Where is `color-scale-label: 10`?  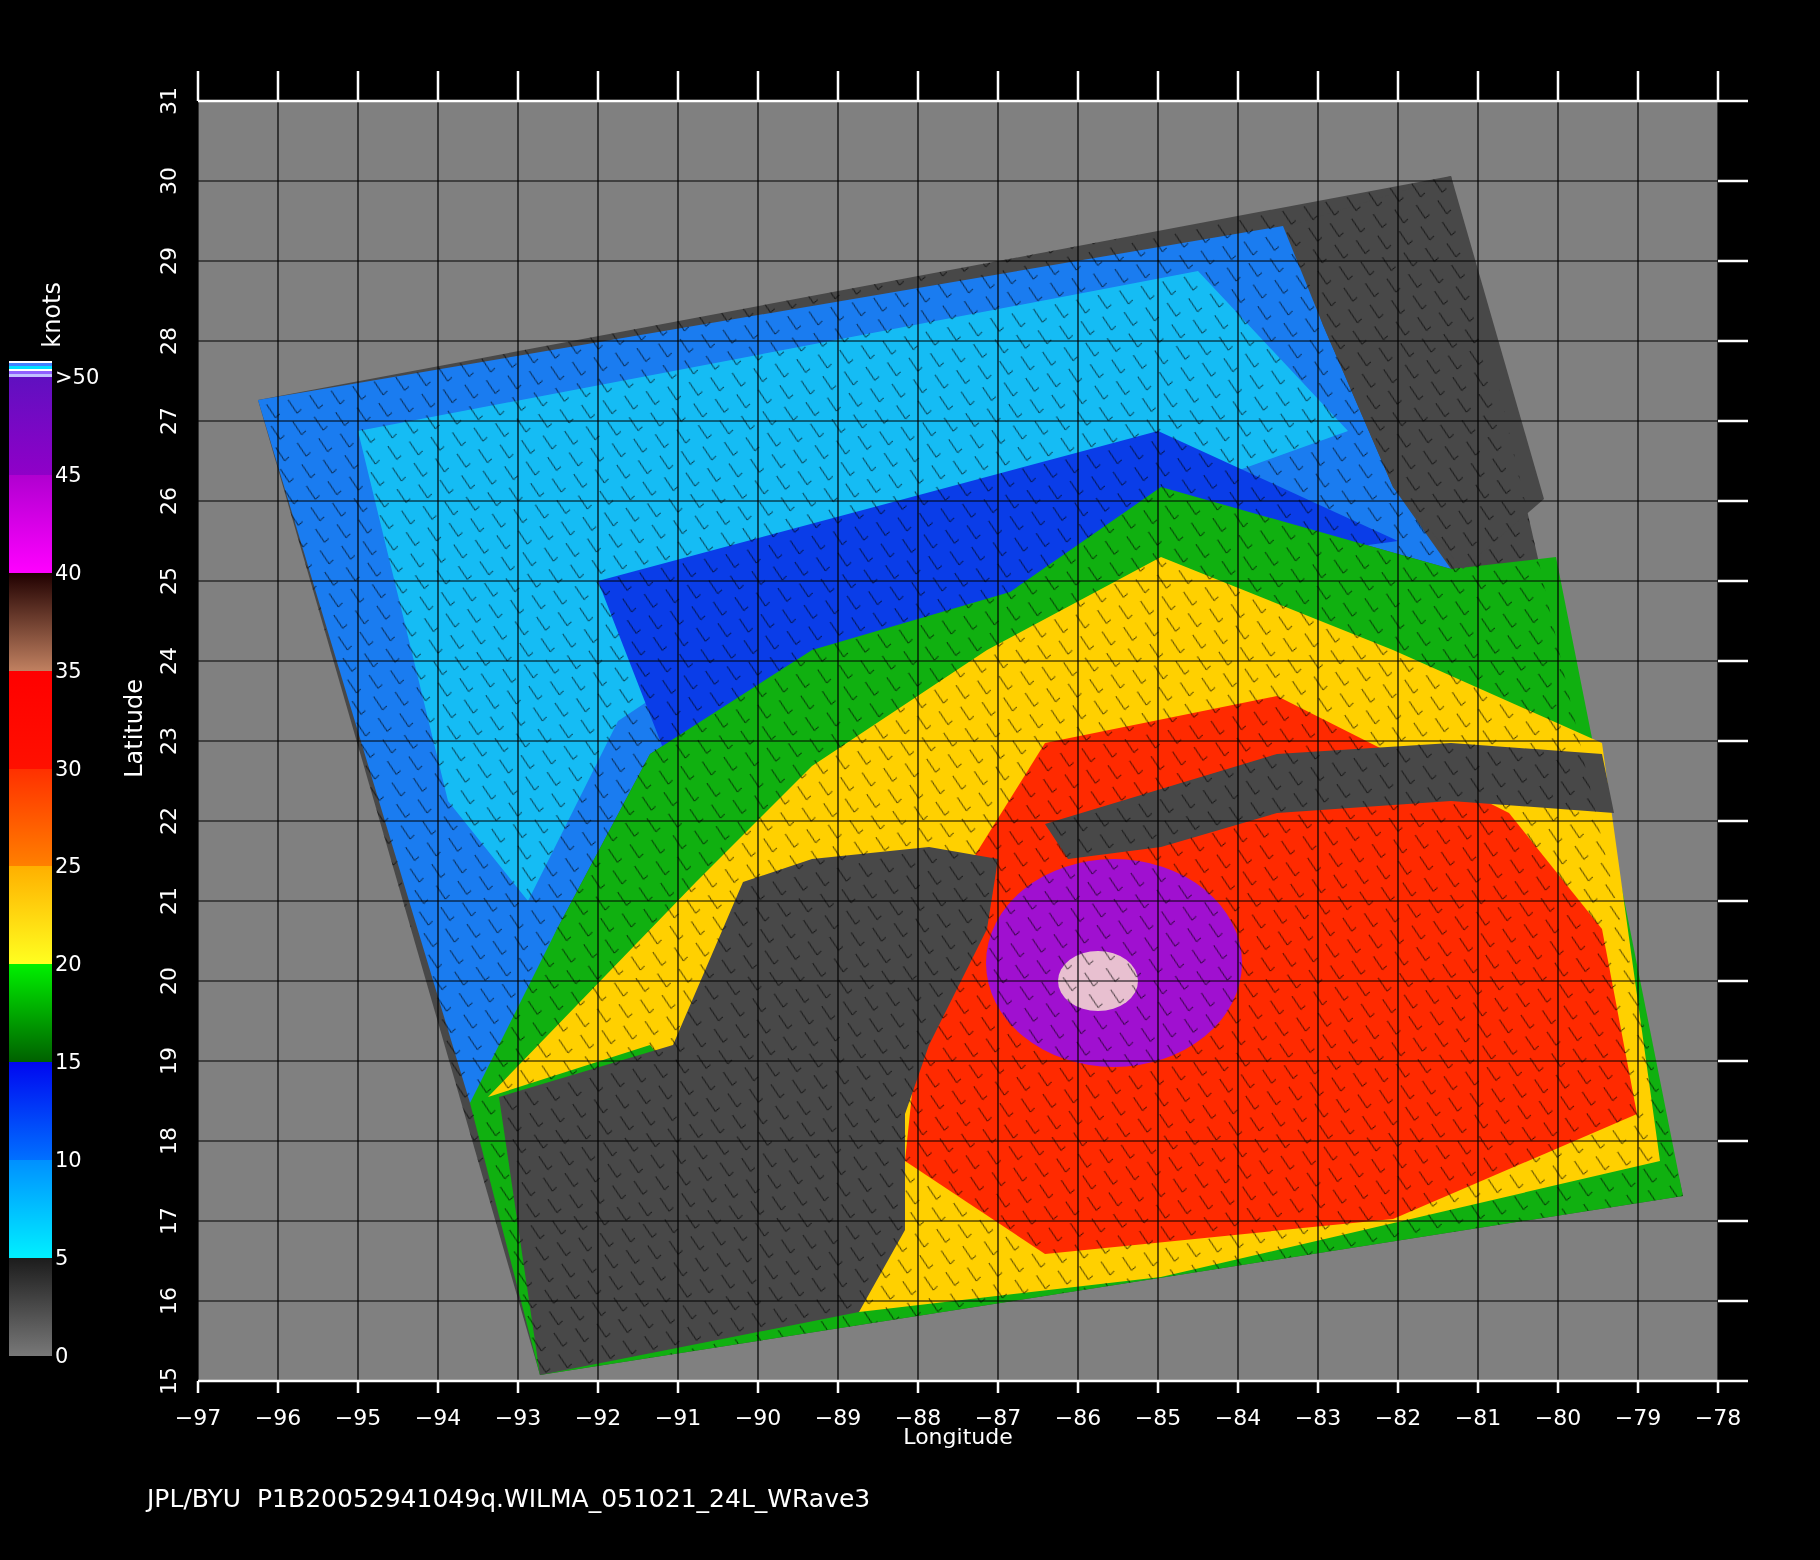 color-scale-label: 10 is located at coordinates (69, 1160).